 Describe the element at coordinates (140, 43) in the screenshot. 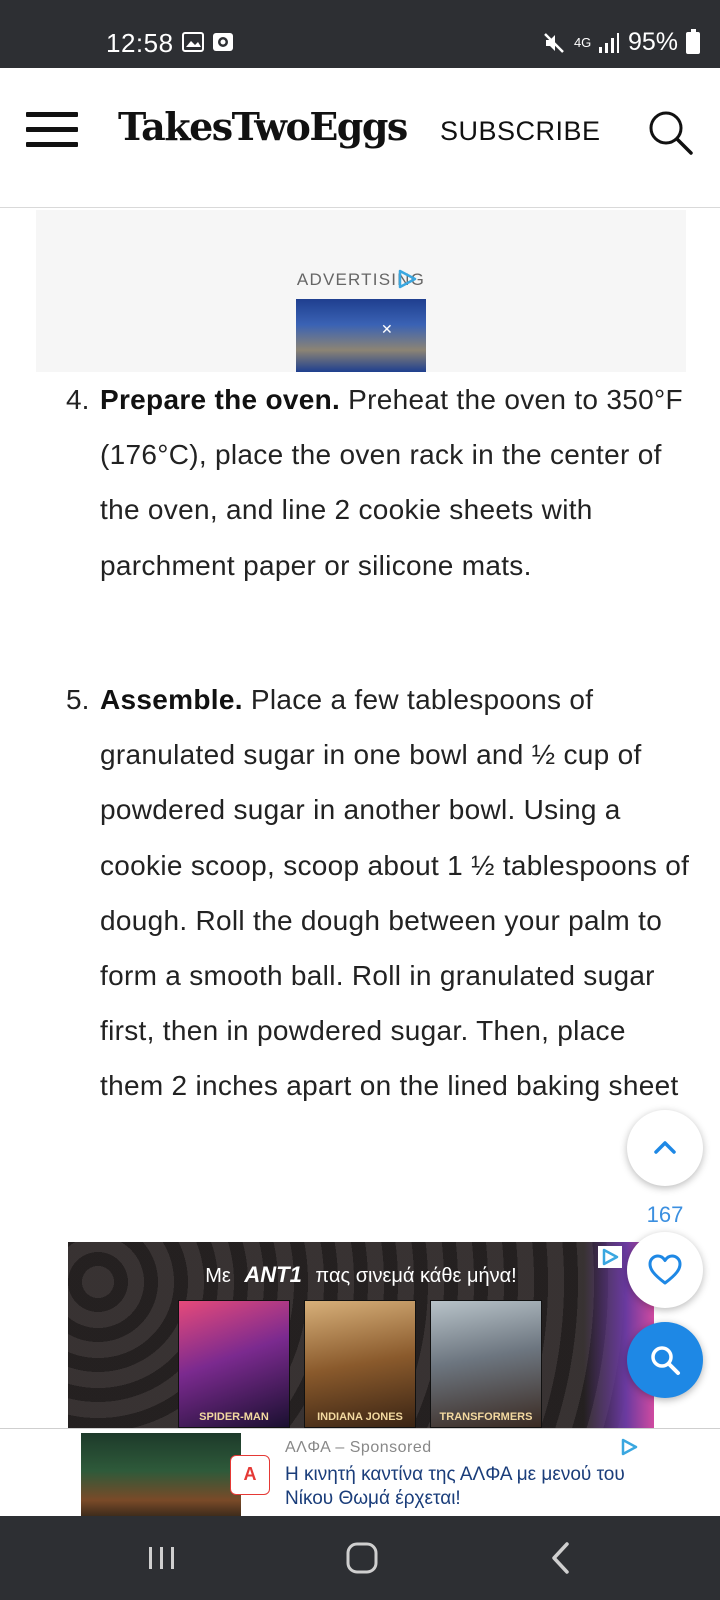

I see `status-time: 12:58` at that location.